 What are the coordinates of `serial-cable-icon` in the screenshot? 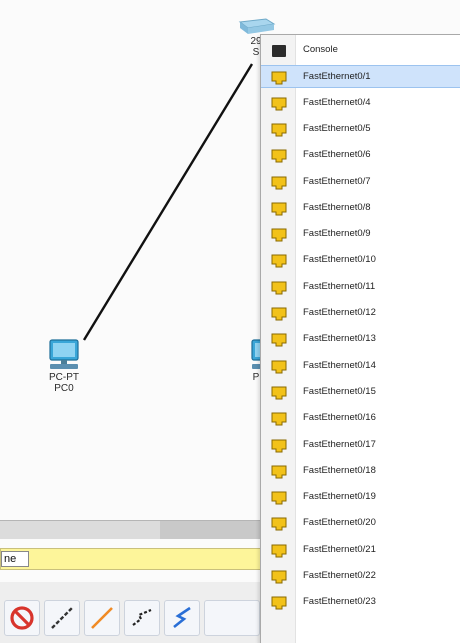 It's located at (182, 617).